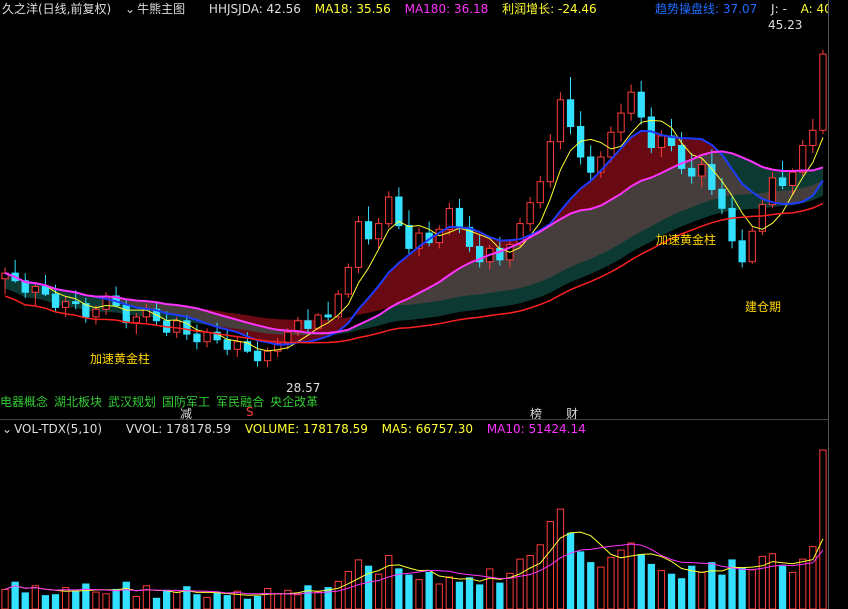 The width and height of the screenshot is (848, 609). Describe the element at coordinates (78, 402) in the screenshot. I see `concept-tag: 湖北板块` at that location.